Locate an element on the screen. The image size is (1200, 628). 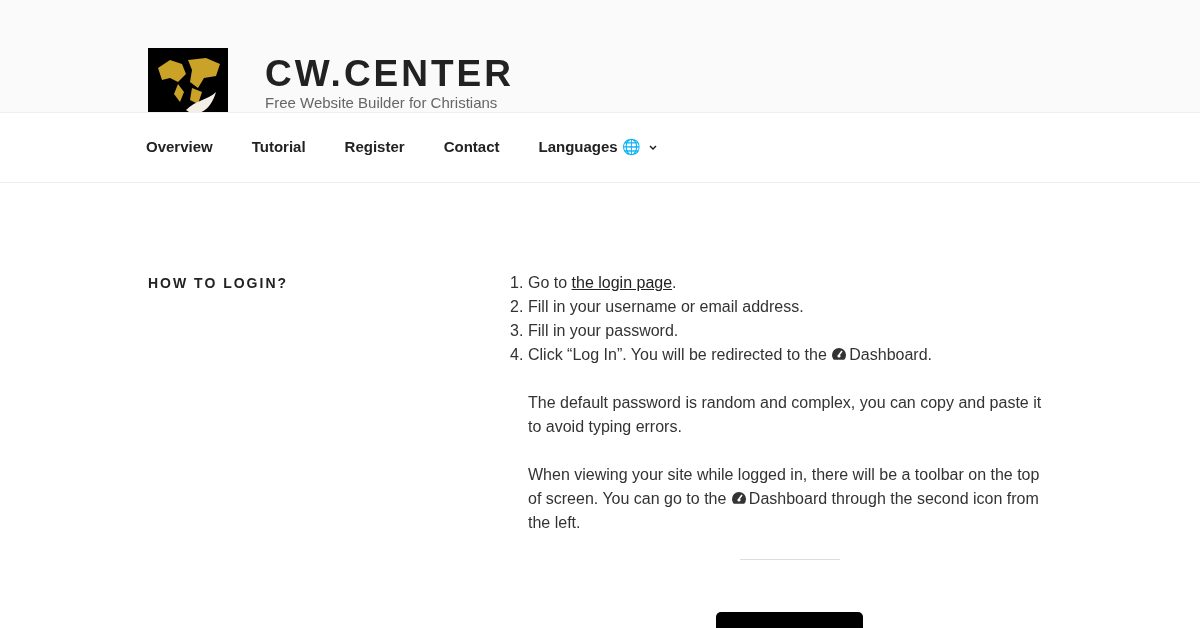
section-heading: HOW TO LOGIN? is located at coordinates (219, 283).